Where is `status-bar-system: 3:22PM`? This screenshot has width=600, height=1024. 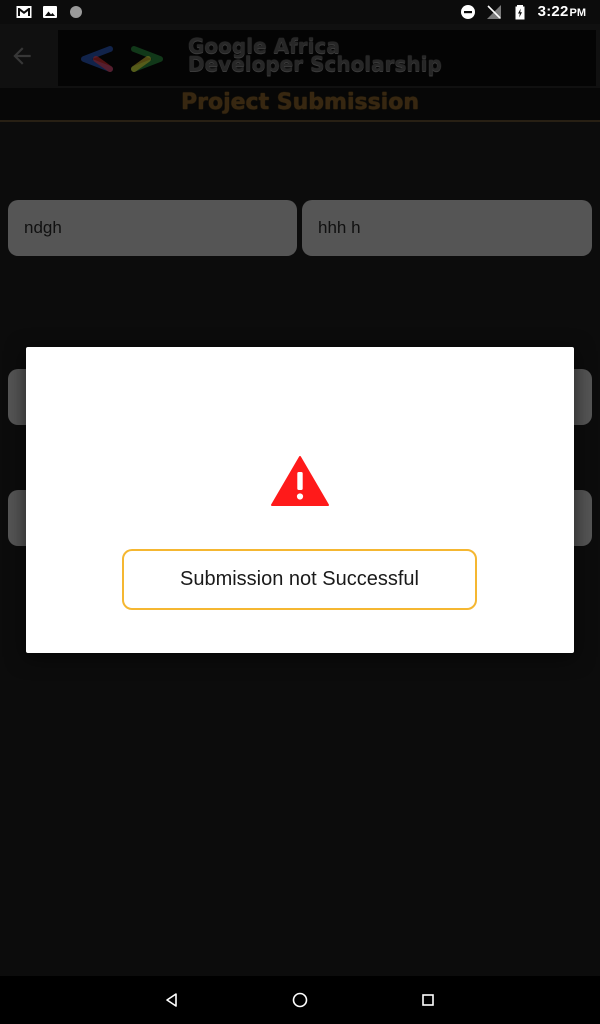 status-bar-system: 3:22PM is located at coordinates (523, 11).